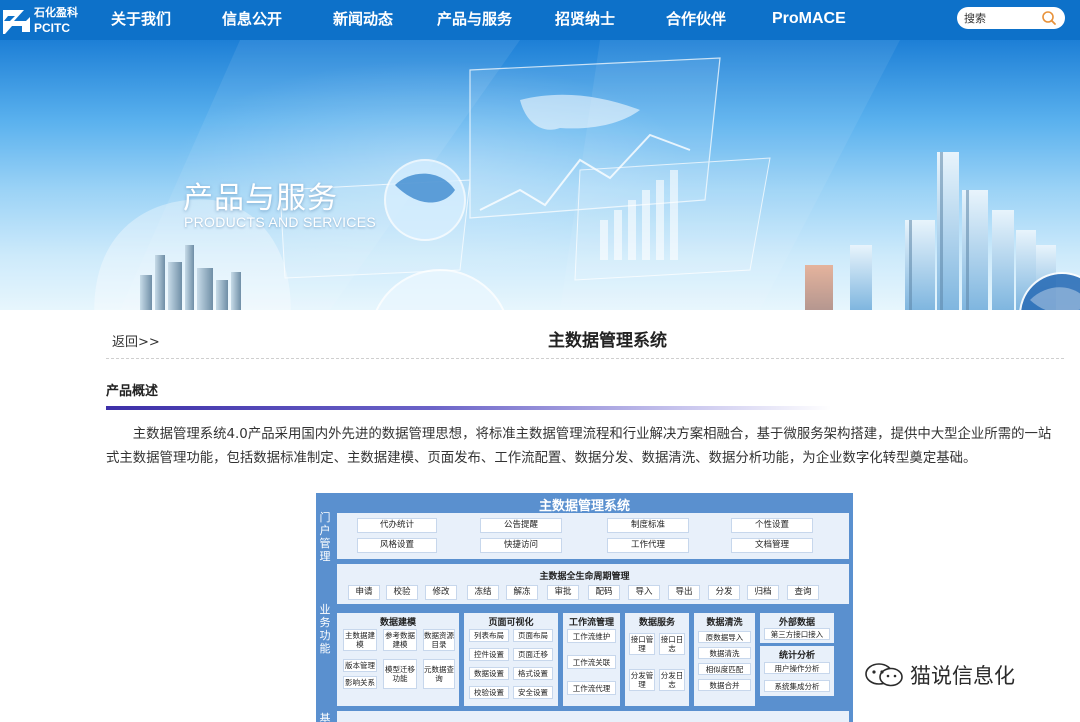 The width and height of the screenshot is (1080, 722). What do you see at coordinates (724, 592) in the screenshot?
I see `lifecycle-item: 分发` at bounding box center [724, 592].